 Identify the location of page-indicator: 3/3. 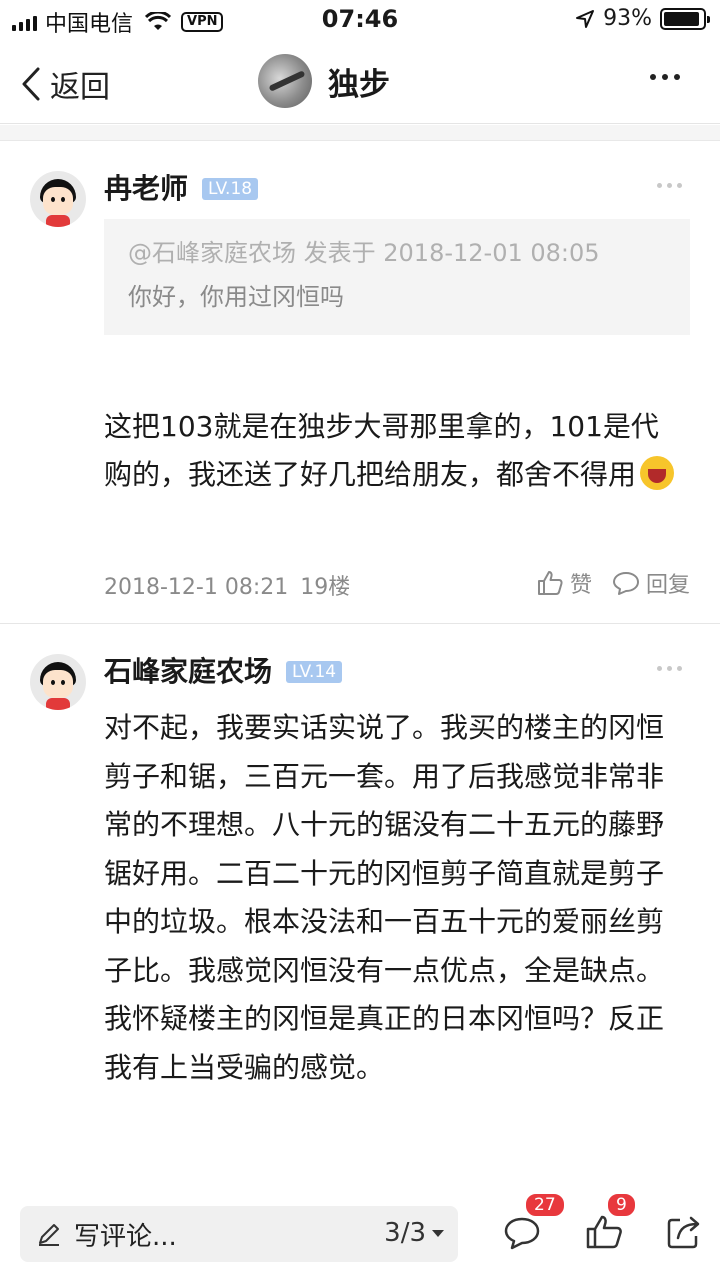
(405, 1233).